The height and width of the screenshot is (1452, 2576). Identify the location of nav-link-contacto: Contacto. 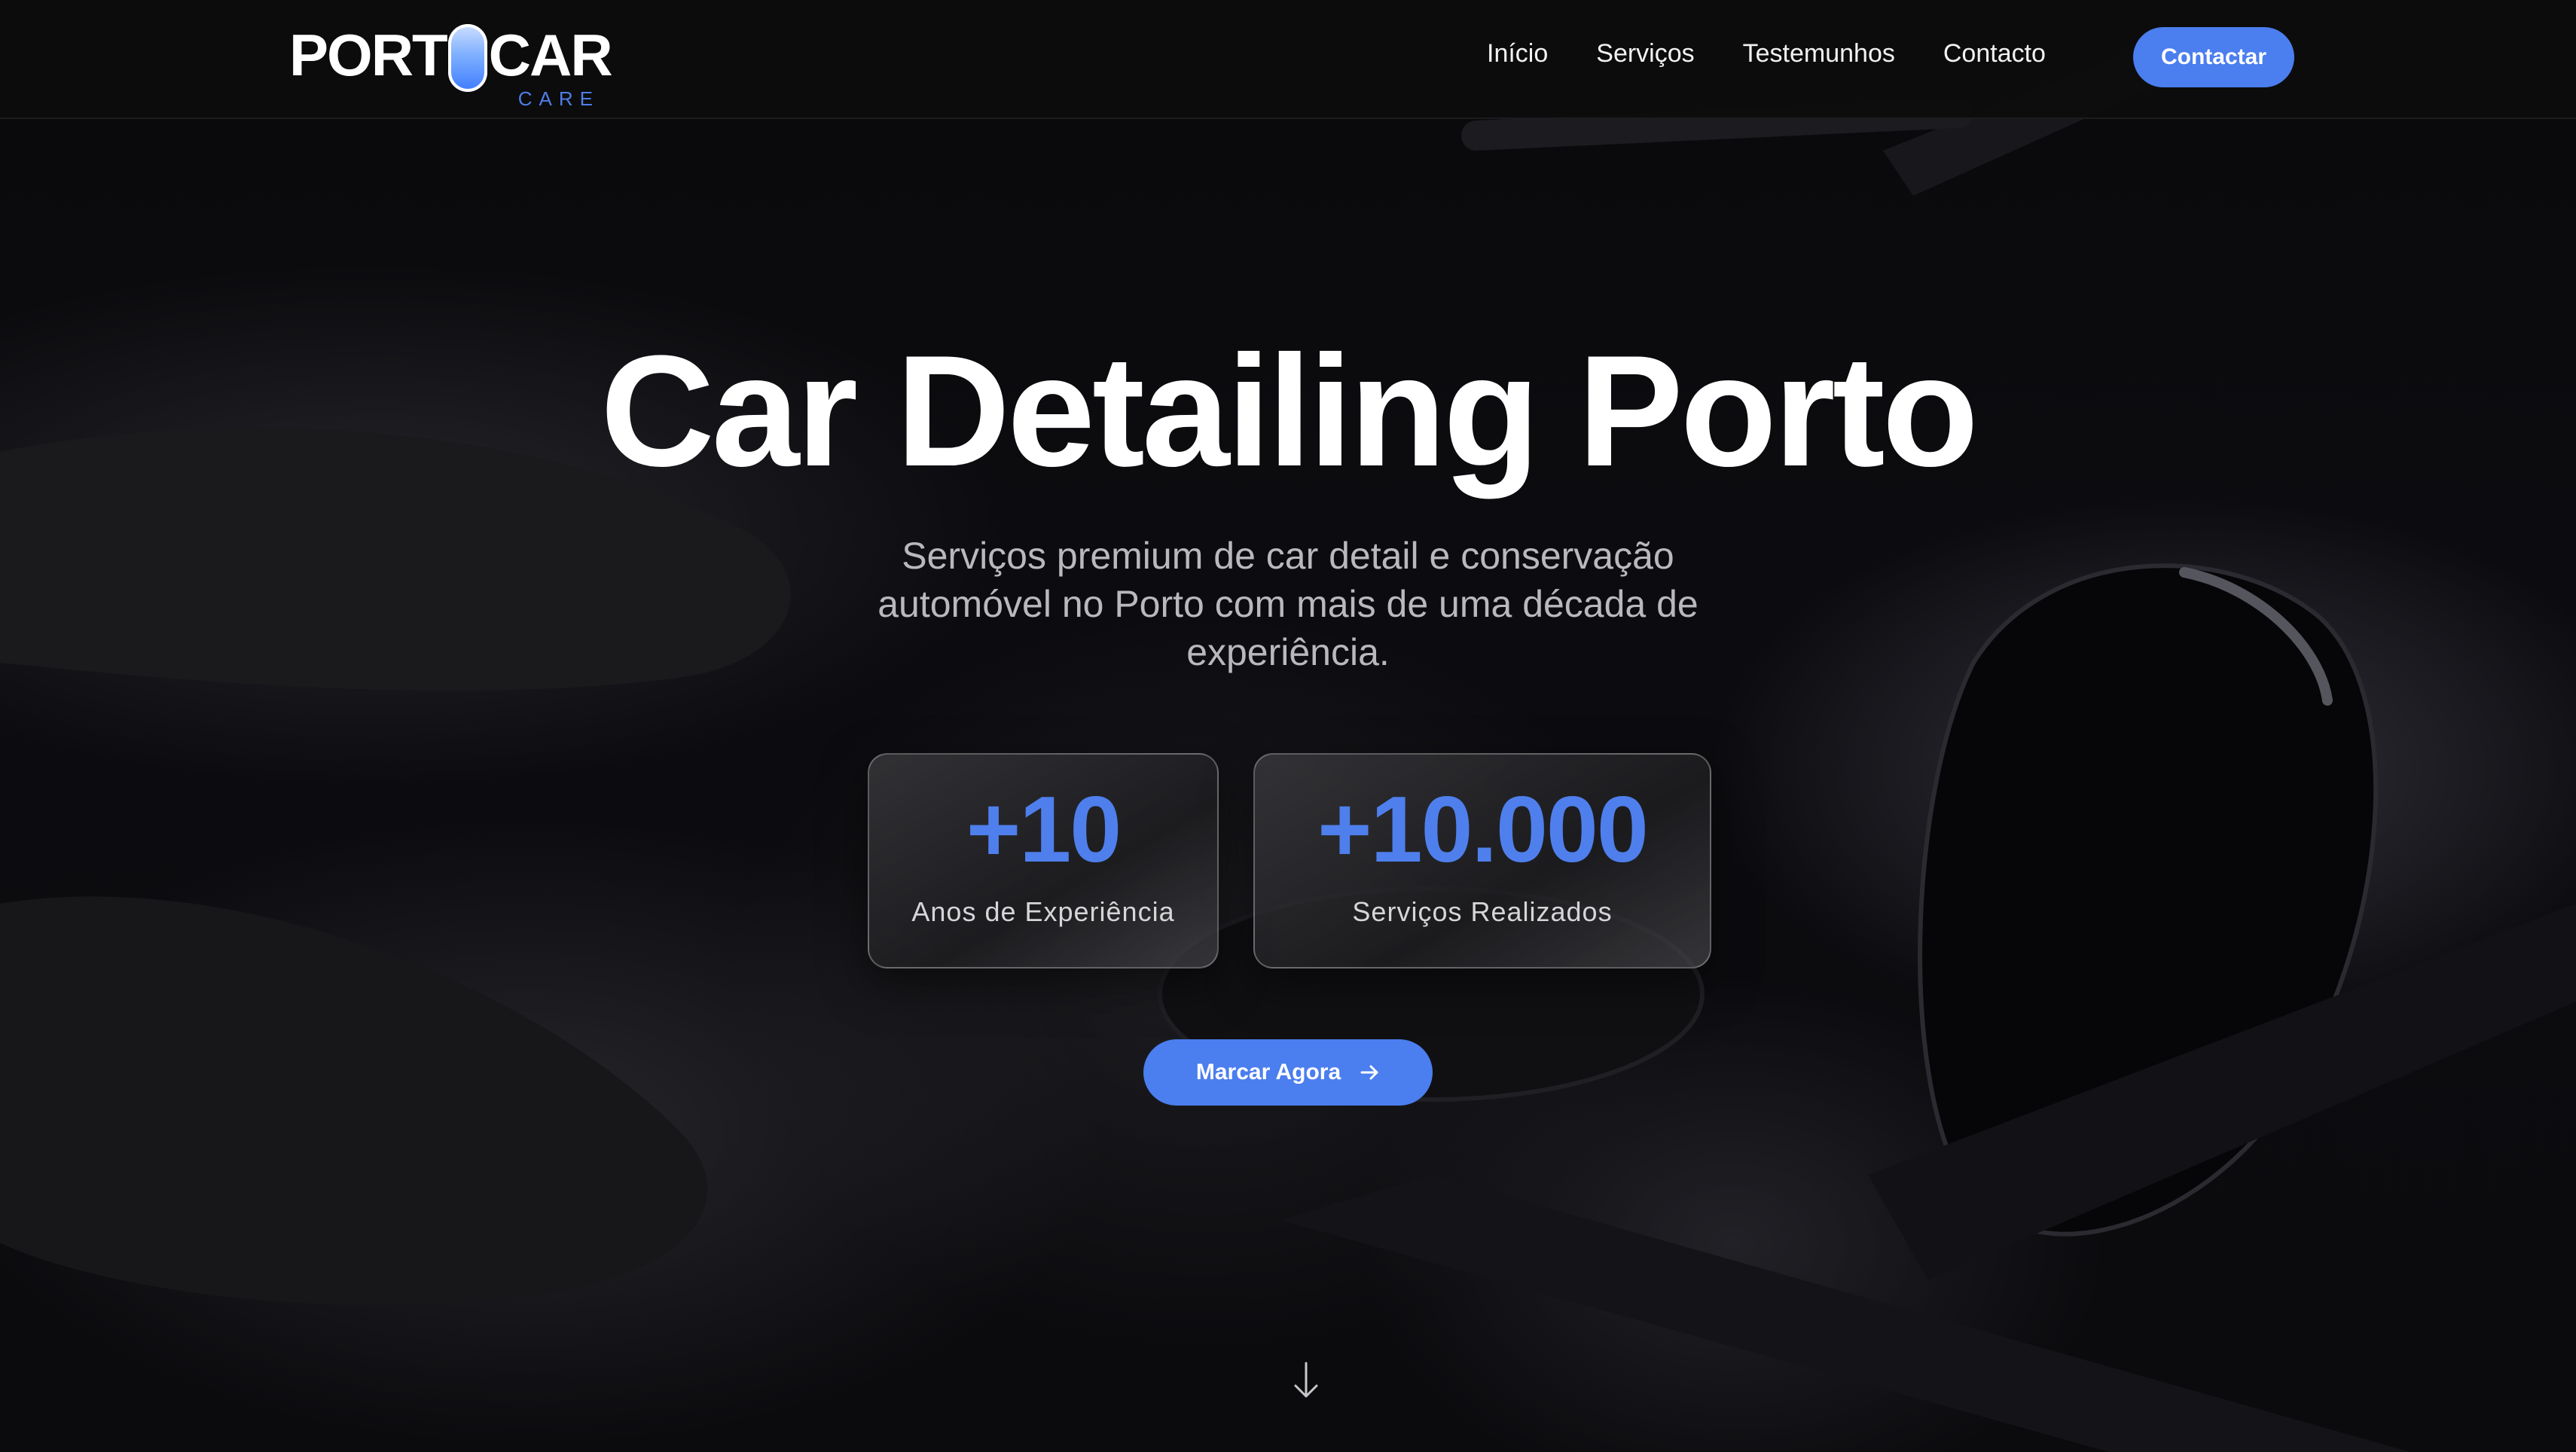
(1995, 54).